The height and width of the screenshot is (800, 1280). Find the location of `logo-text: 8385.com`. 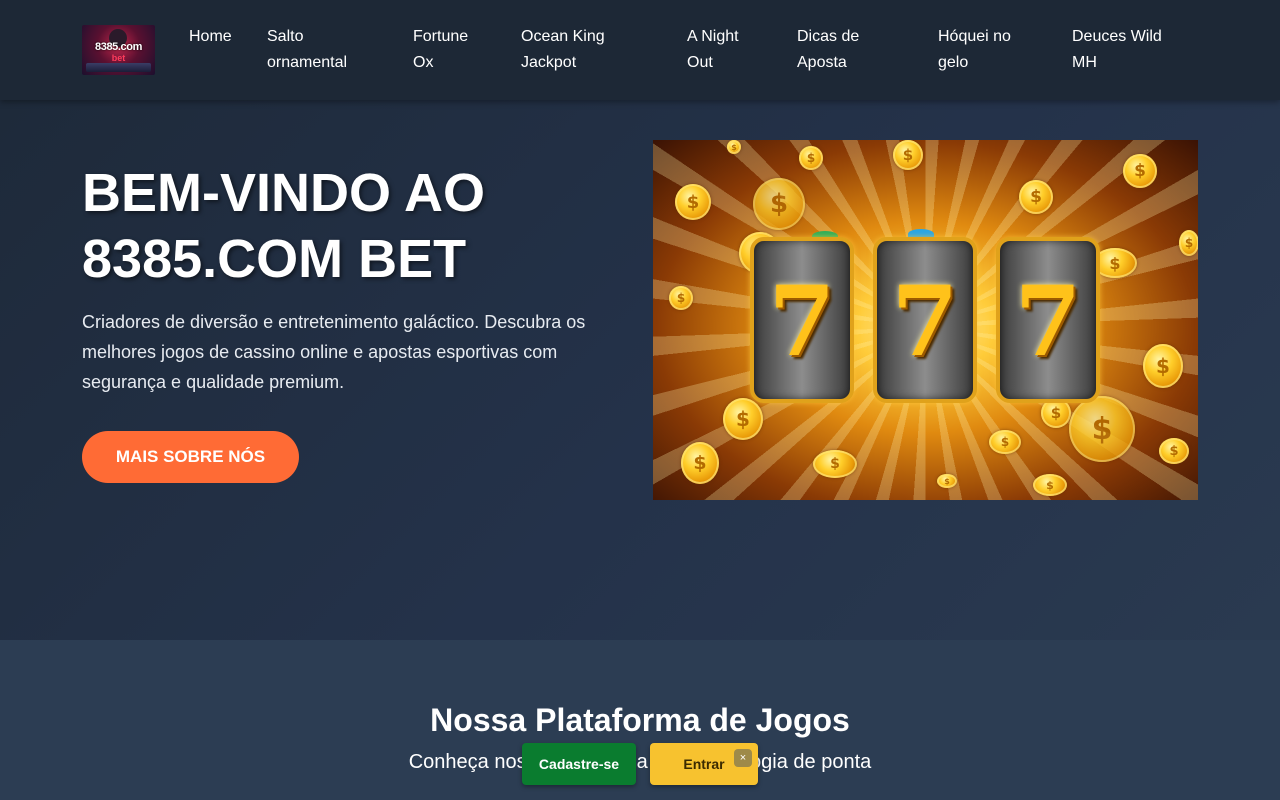

logo-text: 8385.com is located at coordinates (118, 47).